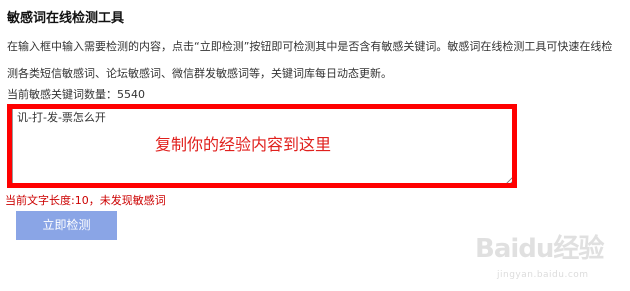 This screenshot has height=291, width=630. I want to click on watermark: Baidu经验 jingyan.baidu.com, so click(550, 258).